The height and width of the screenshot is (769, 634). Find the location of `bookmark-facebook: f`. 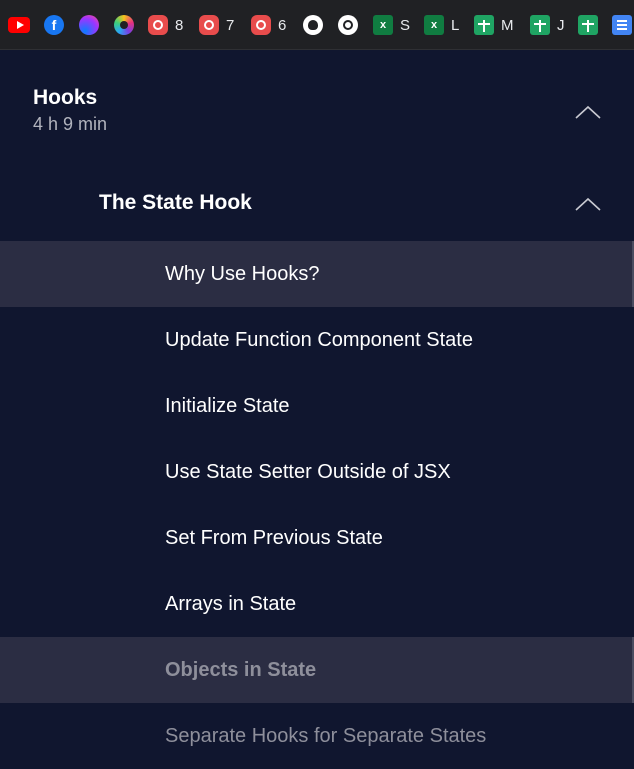

bookmark-facebook: f is located at coordinates (54, 25).